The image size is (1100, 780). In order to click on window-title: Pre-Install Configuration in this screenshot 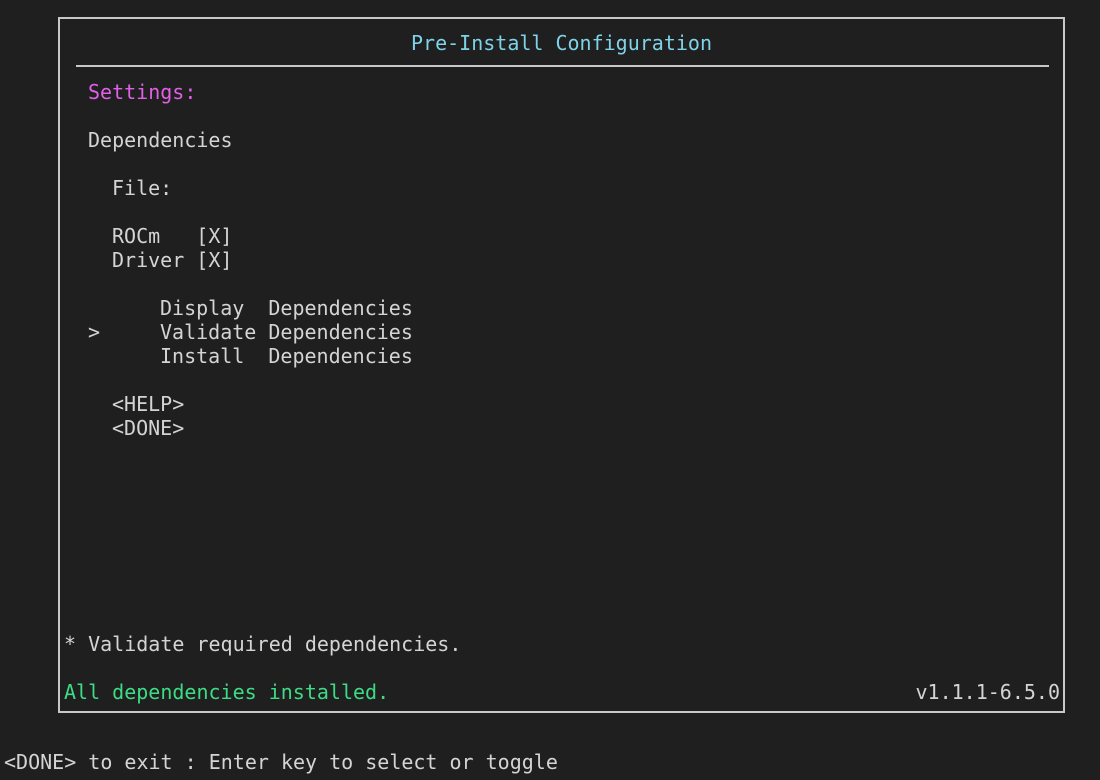, I will do `click(561, 43)`.